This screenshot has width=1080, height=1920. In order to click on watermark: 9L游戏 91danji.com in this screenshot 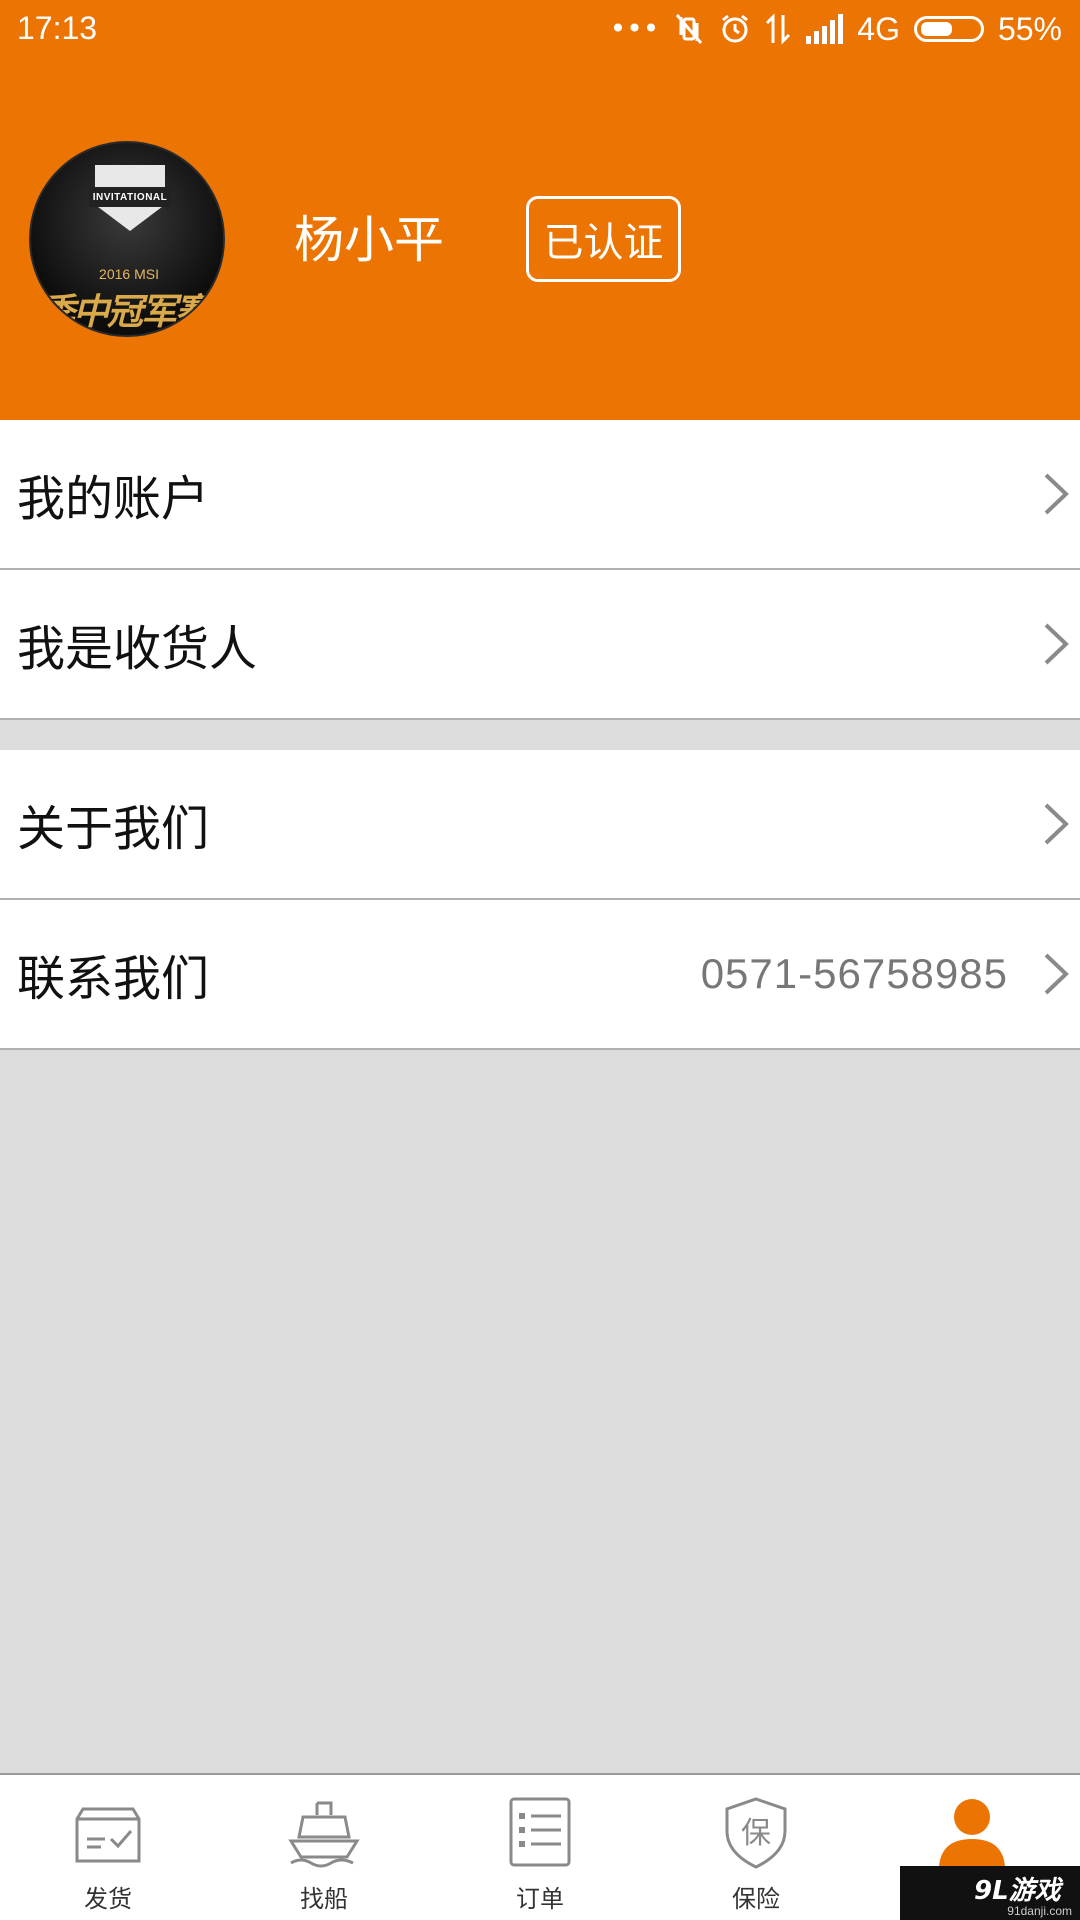, I will do `click(990, 1893)`.